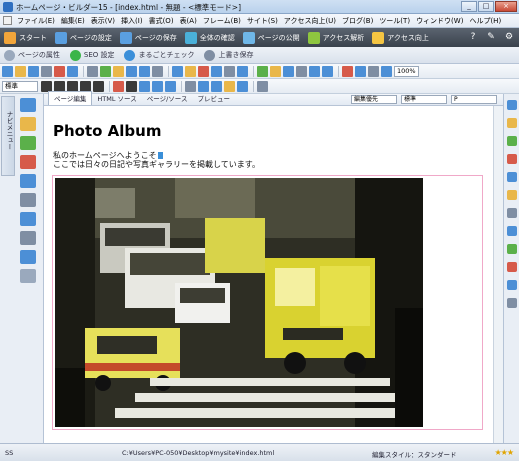 The image size is (519, 461). Describe the element at coordinates (103, 21) in the screenshot. I see `menu-view: 表示(V)` at that location.